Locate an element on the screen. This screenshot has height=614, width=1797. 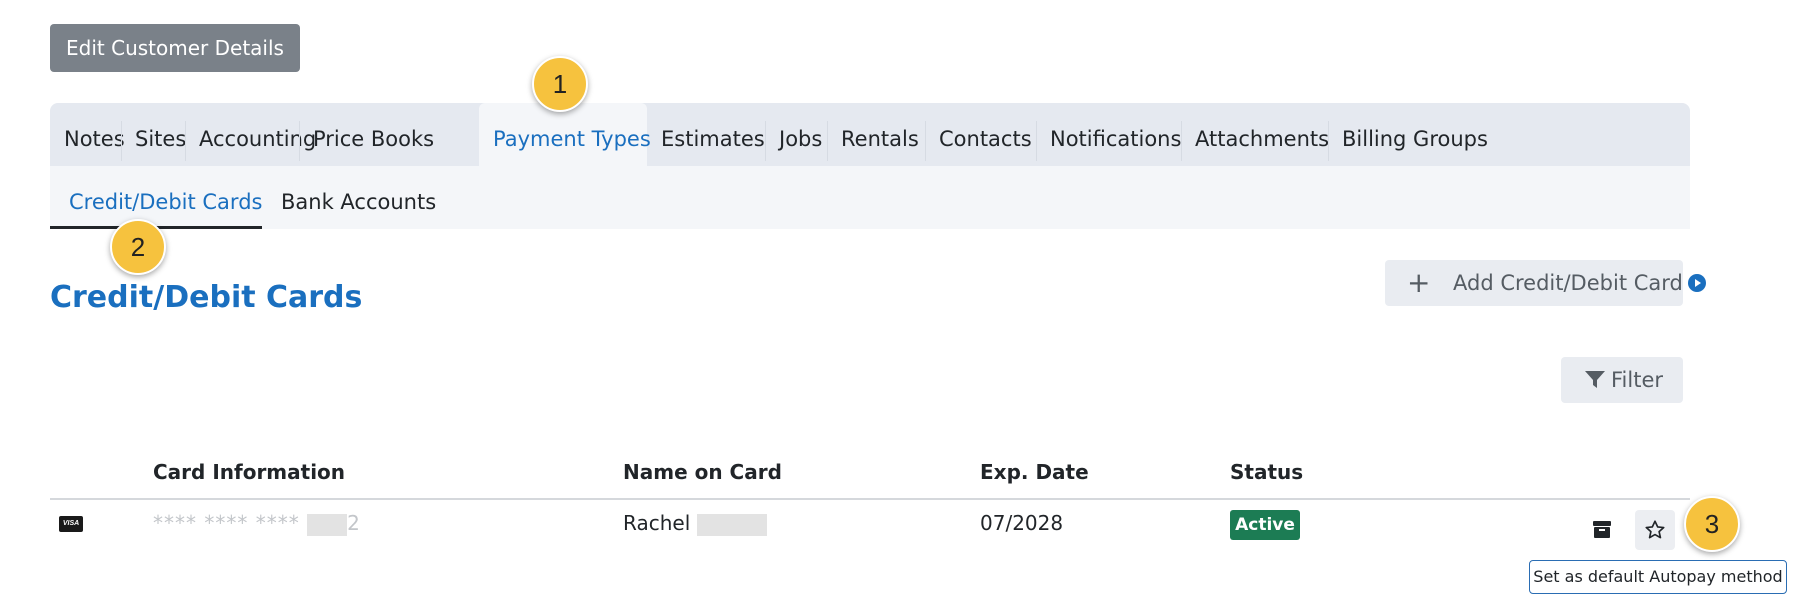
filter-button: Filter is located at coordinates (1622, 380).